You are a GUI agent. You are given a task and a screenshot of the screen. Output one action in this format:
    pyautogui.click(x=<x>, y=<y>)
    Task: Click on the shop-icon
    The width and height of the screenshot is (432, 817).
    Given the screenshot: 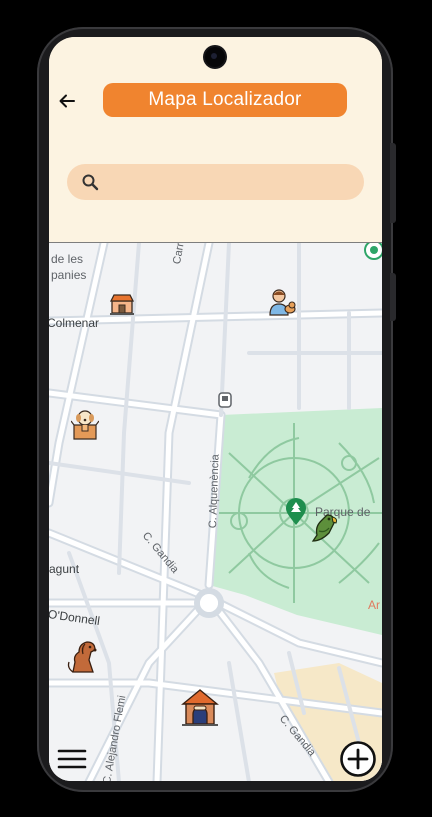 What is the action you would take?
    pyautogui.click(x=122, y=304)
    